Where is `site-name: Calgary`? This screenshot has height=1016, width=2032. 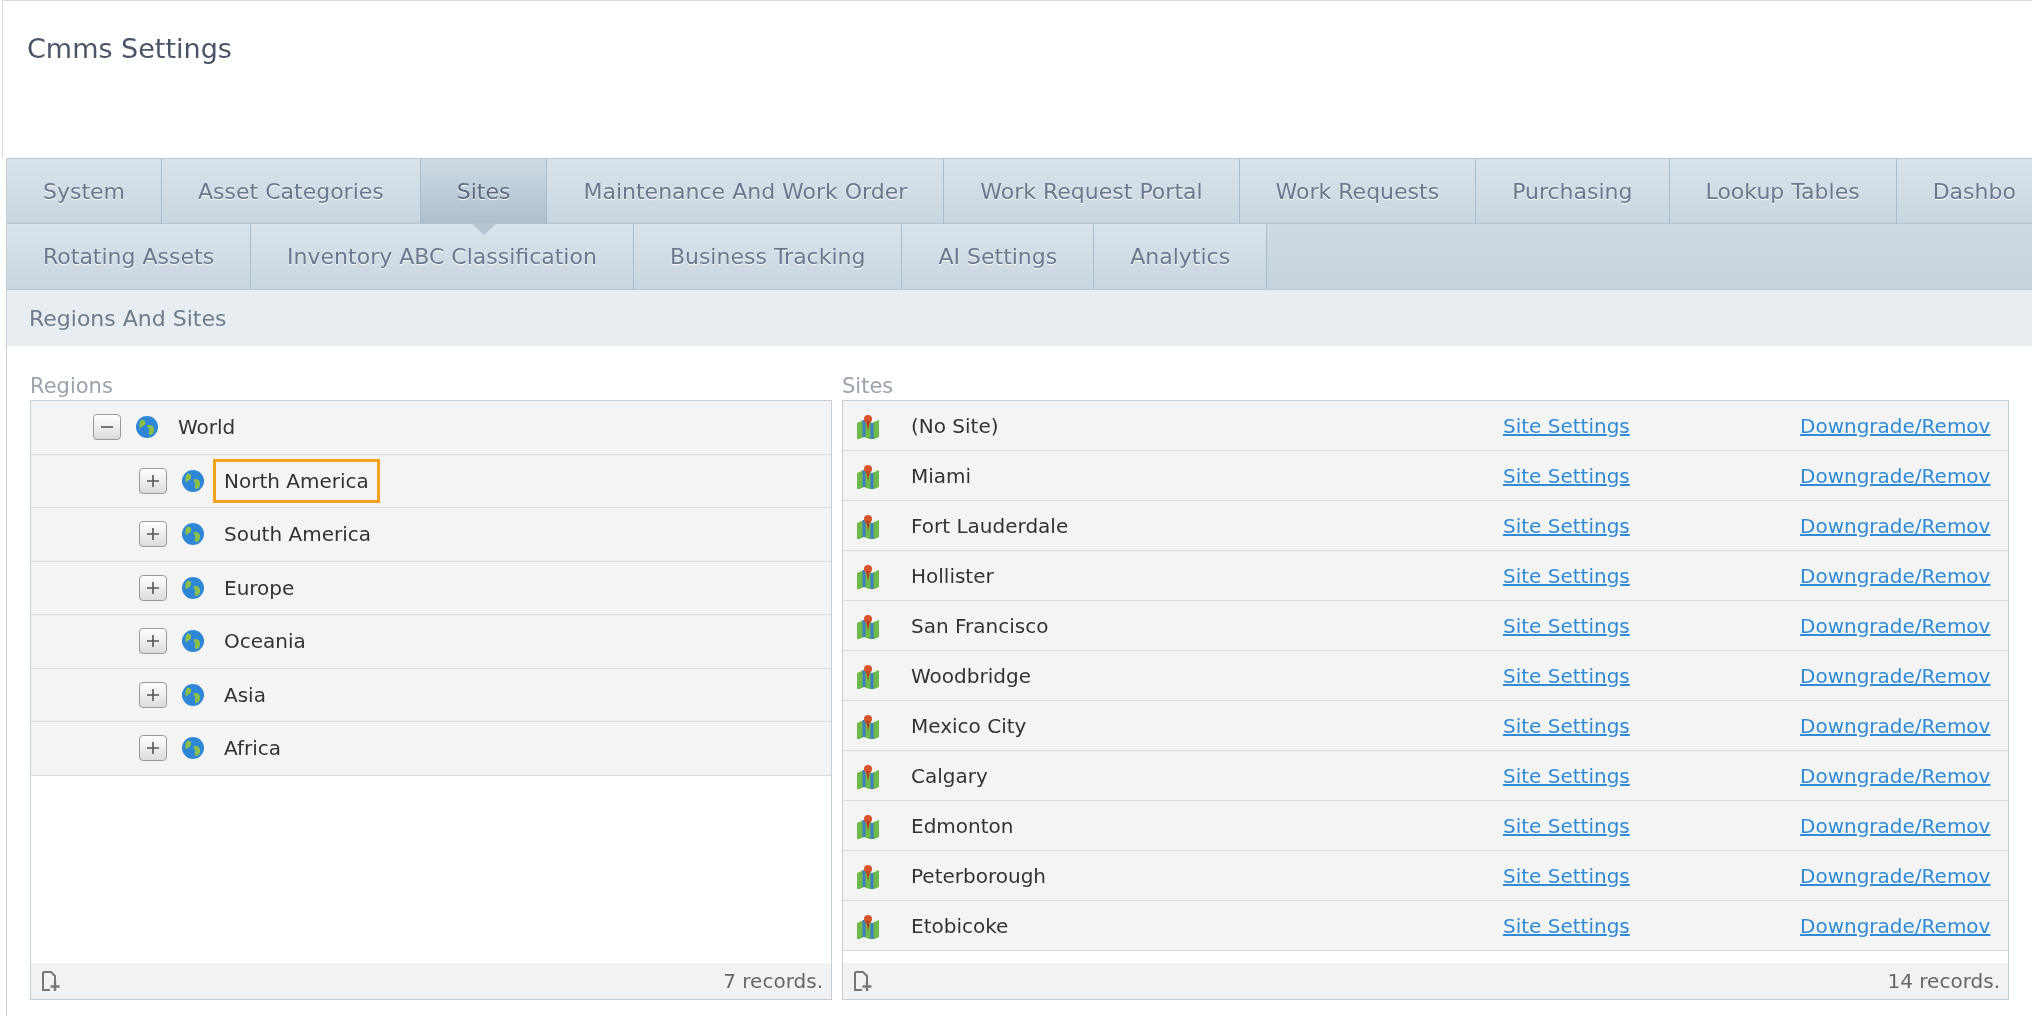 site-name: Calgary is located at coordinates (950, 776).